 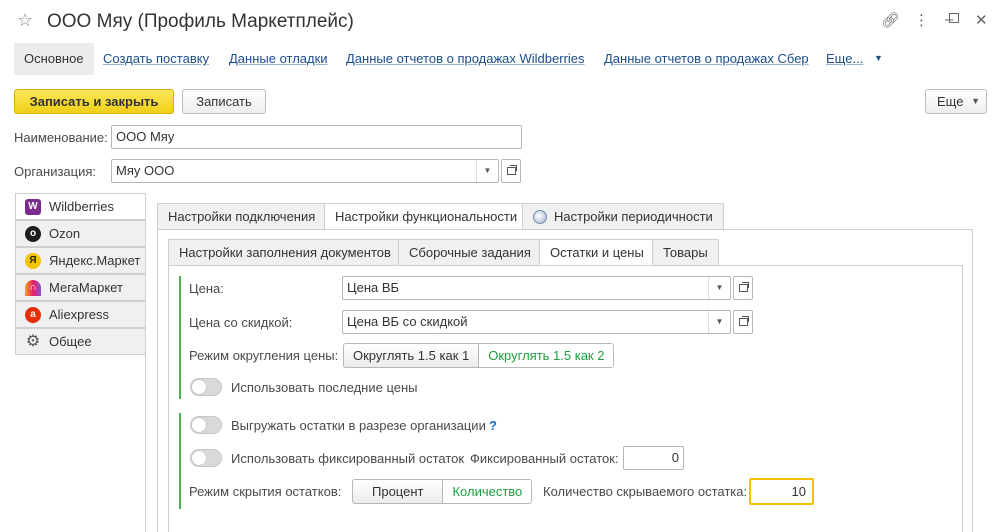 What do you see at coordinates (465, 59) in the screenshot?
I see `nav-wb-reports: Данные отчетов о продажах Wildberries` at bounding box center [465, 59].